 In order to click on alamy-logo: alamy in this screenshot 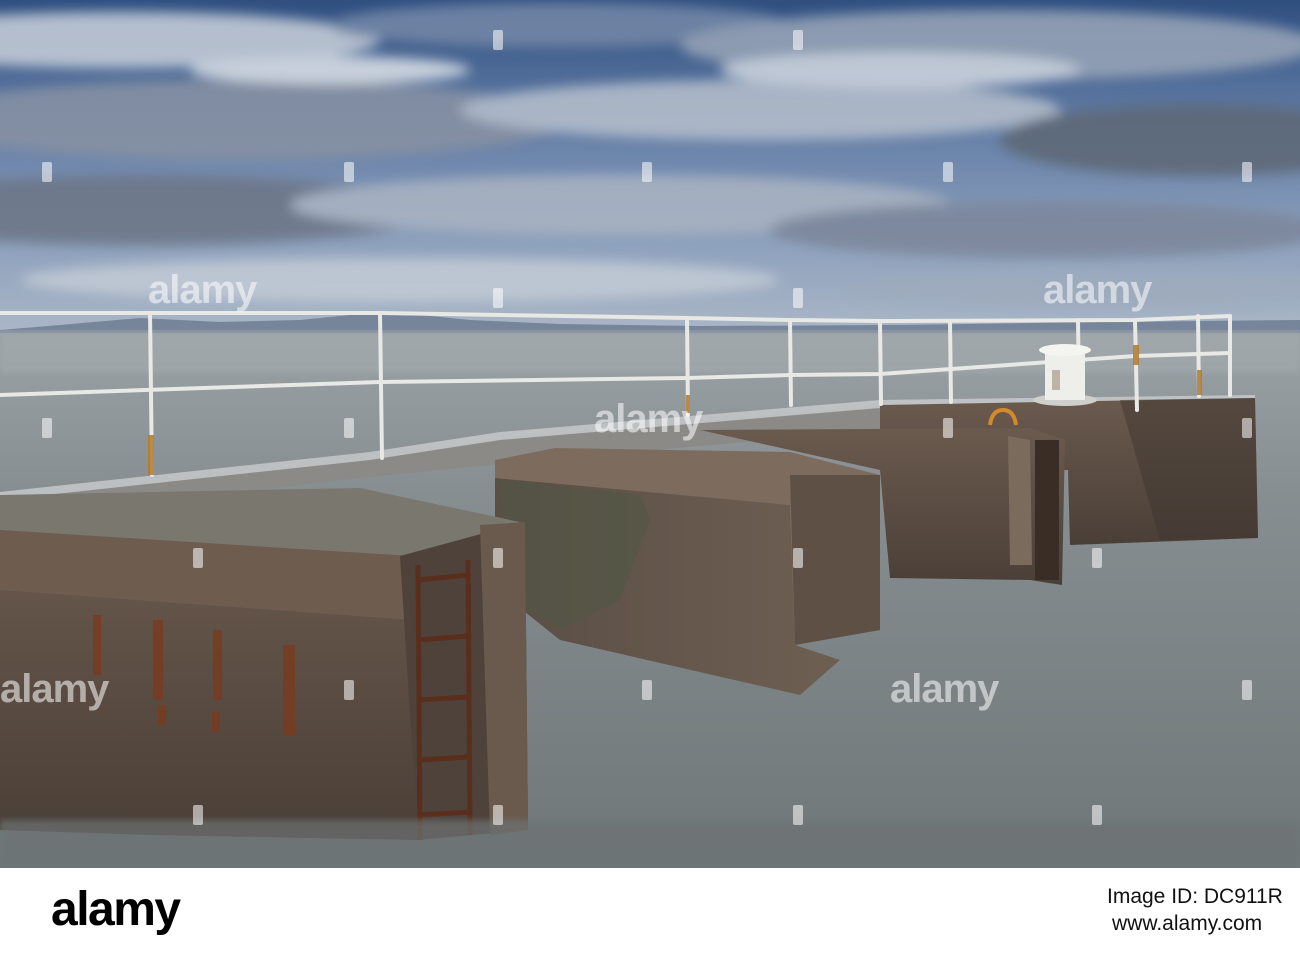, I will do `click(116, 910)`.